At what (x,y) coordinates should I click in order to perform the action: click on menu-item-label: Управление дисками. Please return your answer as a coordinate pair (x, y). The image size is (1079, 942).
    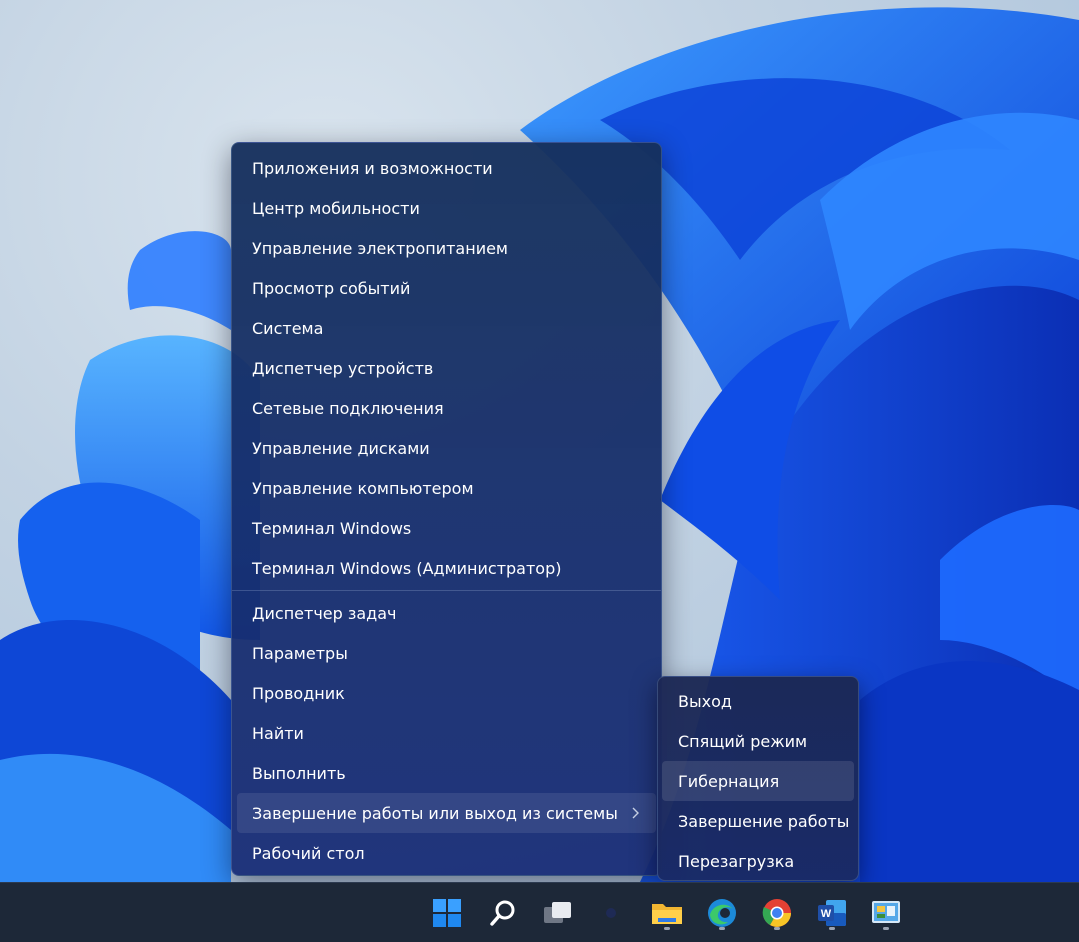
    Looking at the image, I should click on (341, 448).